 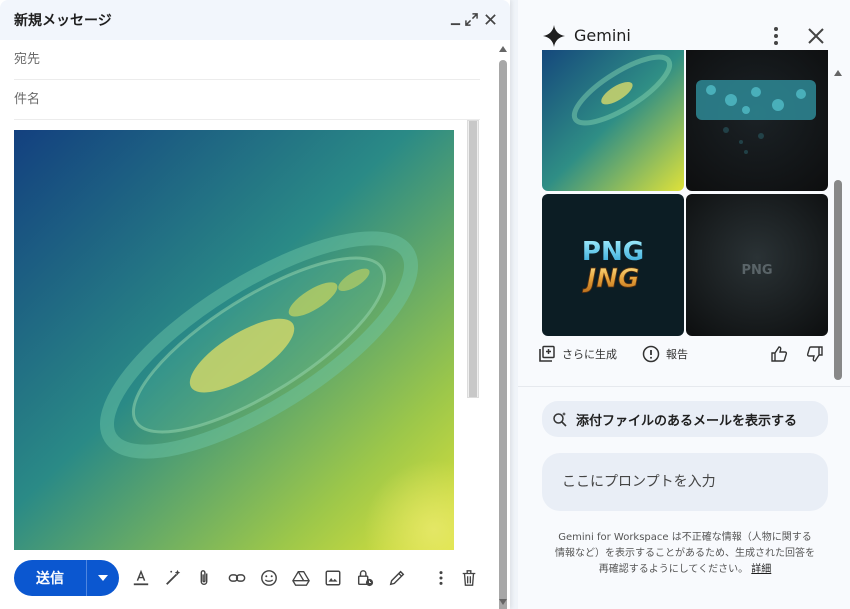 I want to click on formatting-button, so click(x=141, y=578).